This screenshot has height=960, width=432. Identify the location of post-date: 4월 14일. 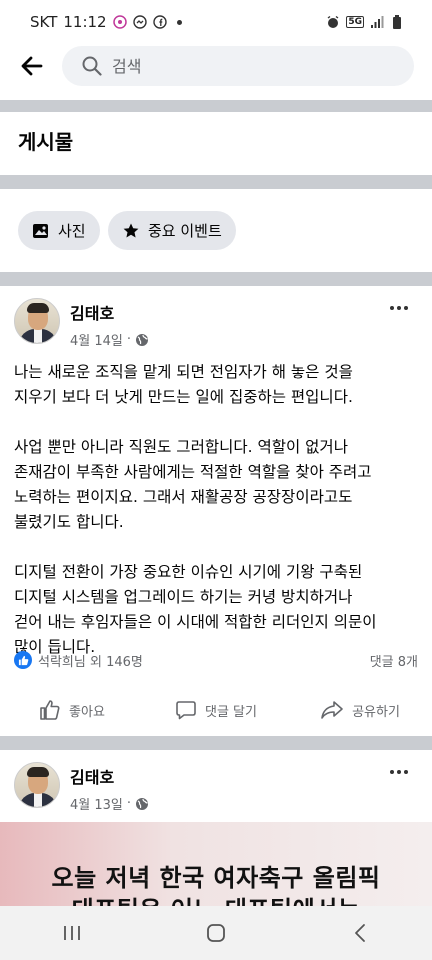
(96, 339).